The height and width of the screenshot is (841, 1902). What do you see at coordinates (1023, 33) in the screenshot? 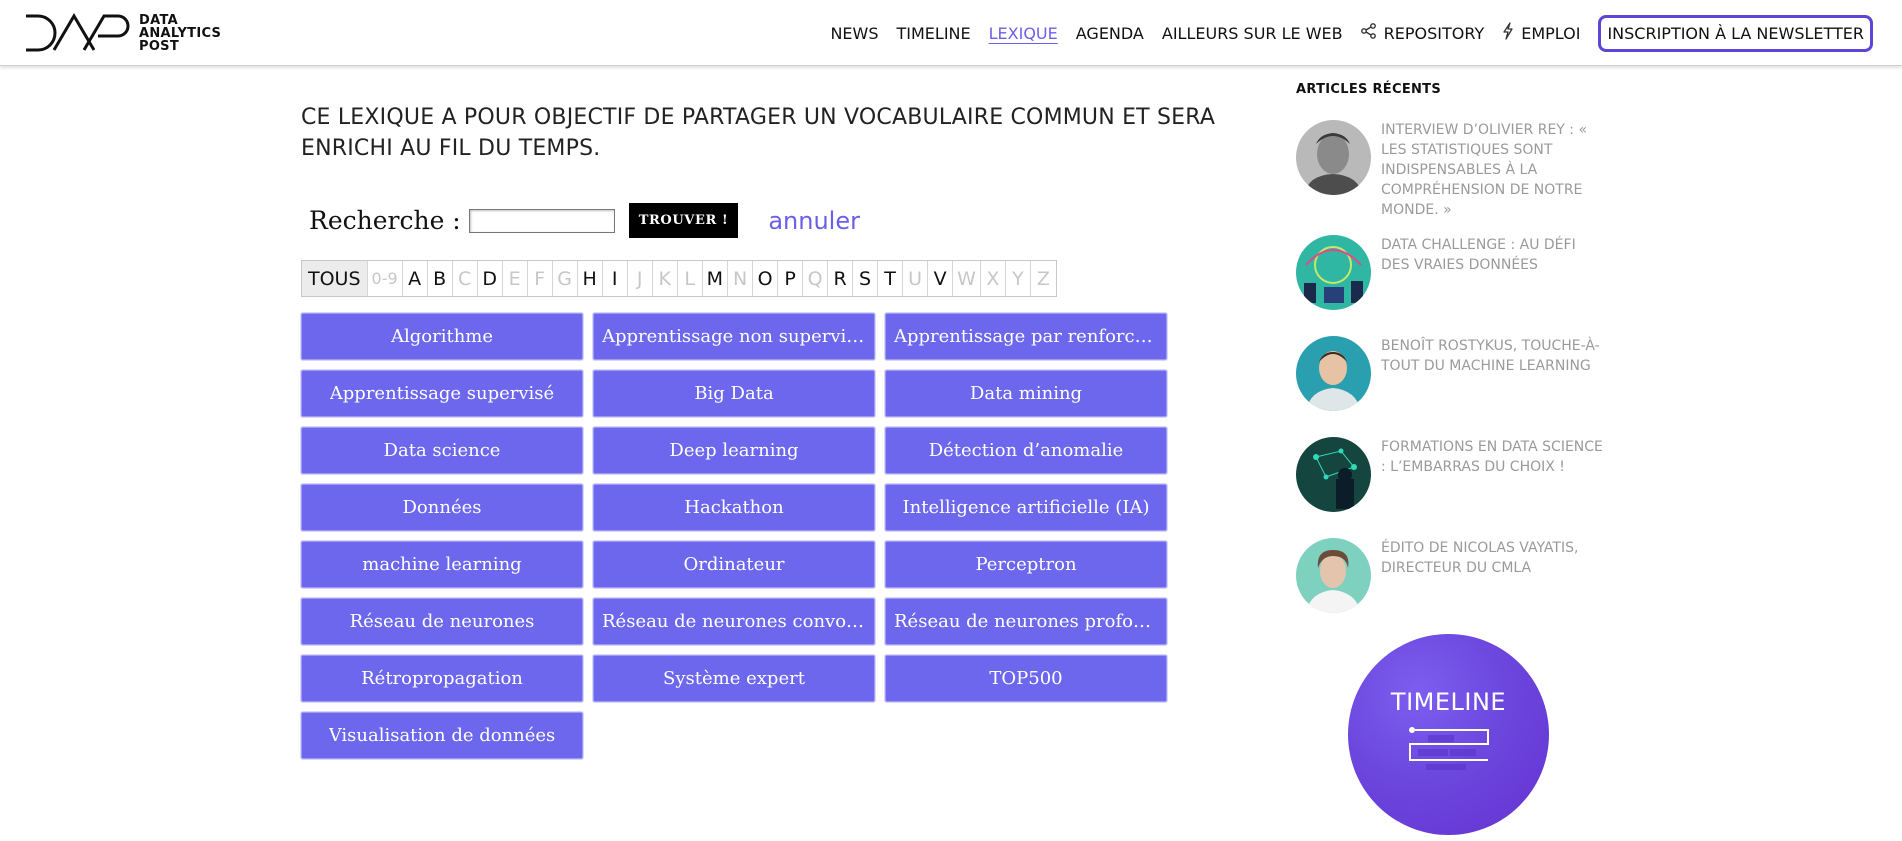
I see `nav-lexique: LEXIQUE` at bounding box center [1023, 33].